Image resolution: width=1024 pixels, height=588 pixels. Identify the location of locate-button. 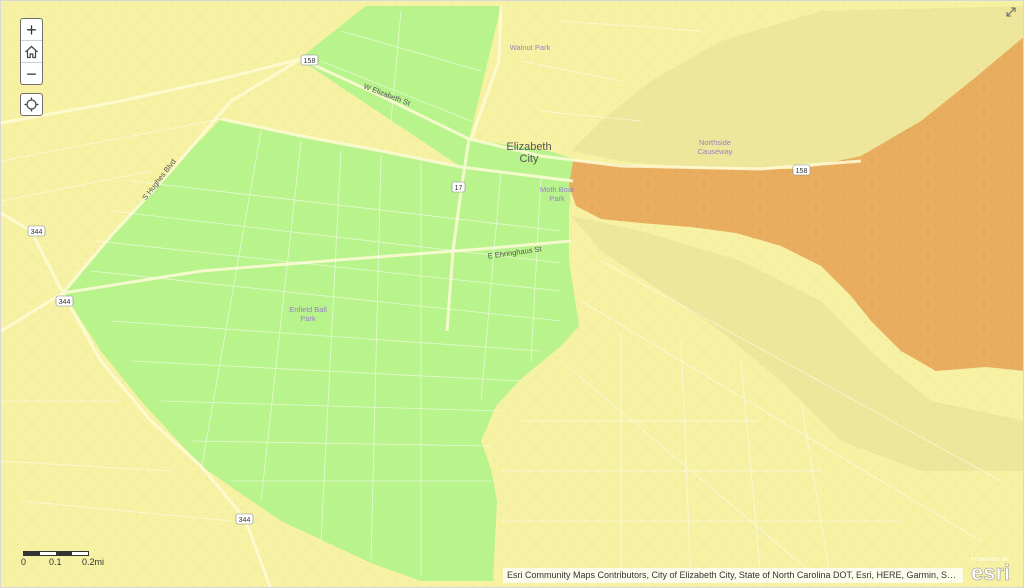
(31, 104).